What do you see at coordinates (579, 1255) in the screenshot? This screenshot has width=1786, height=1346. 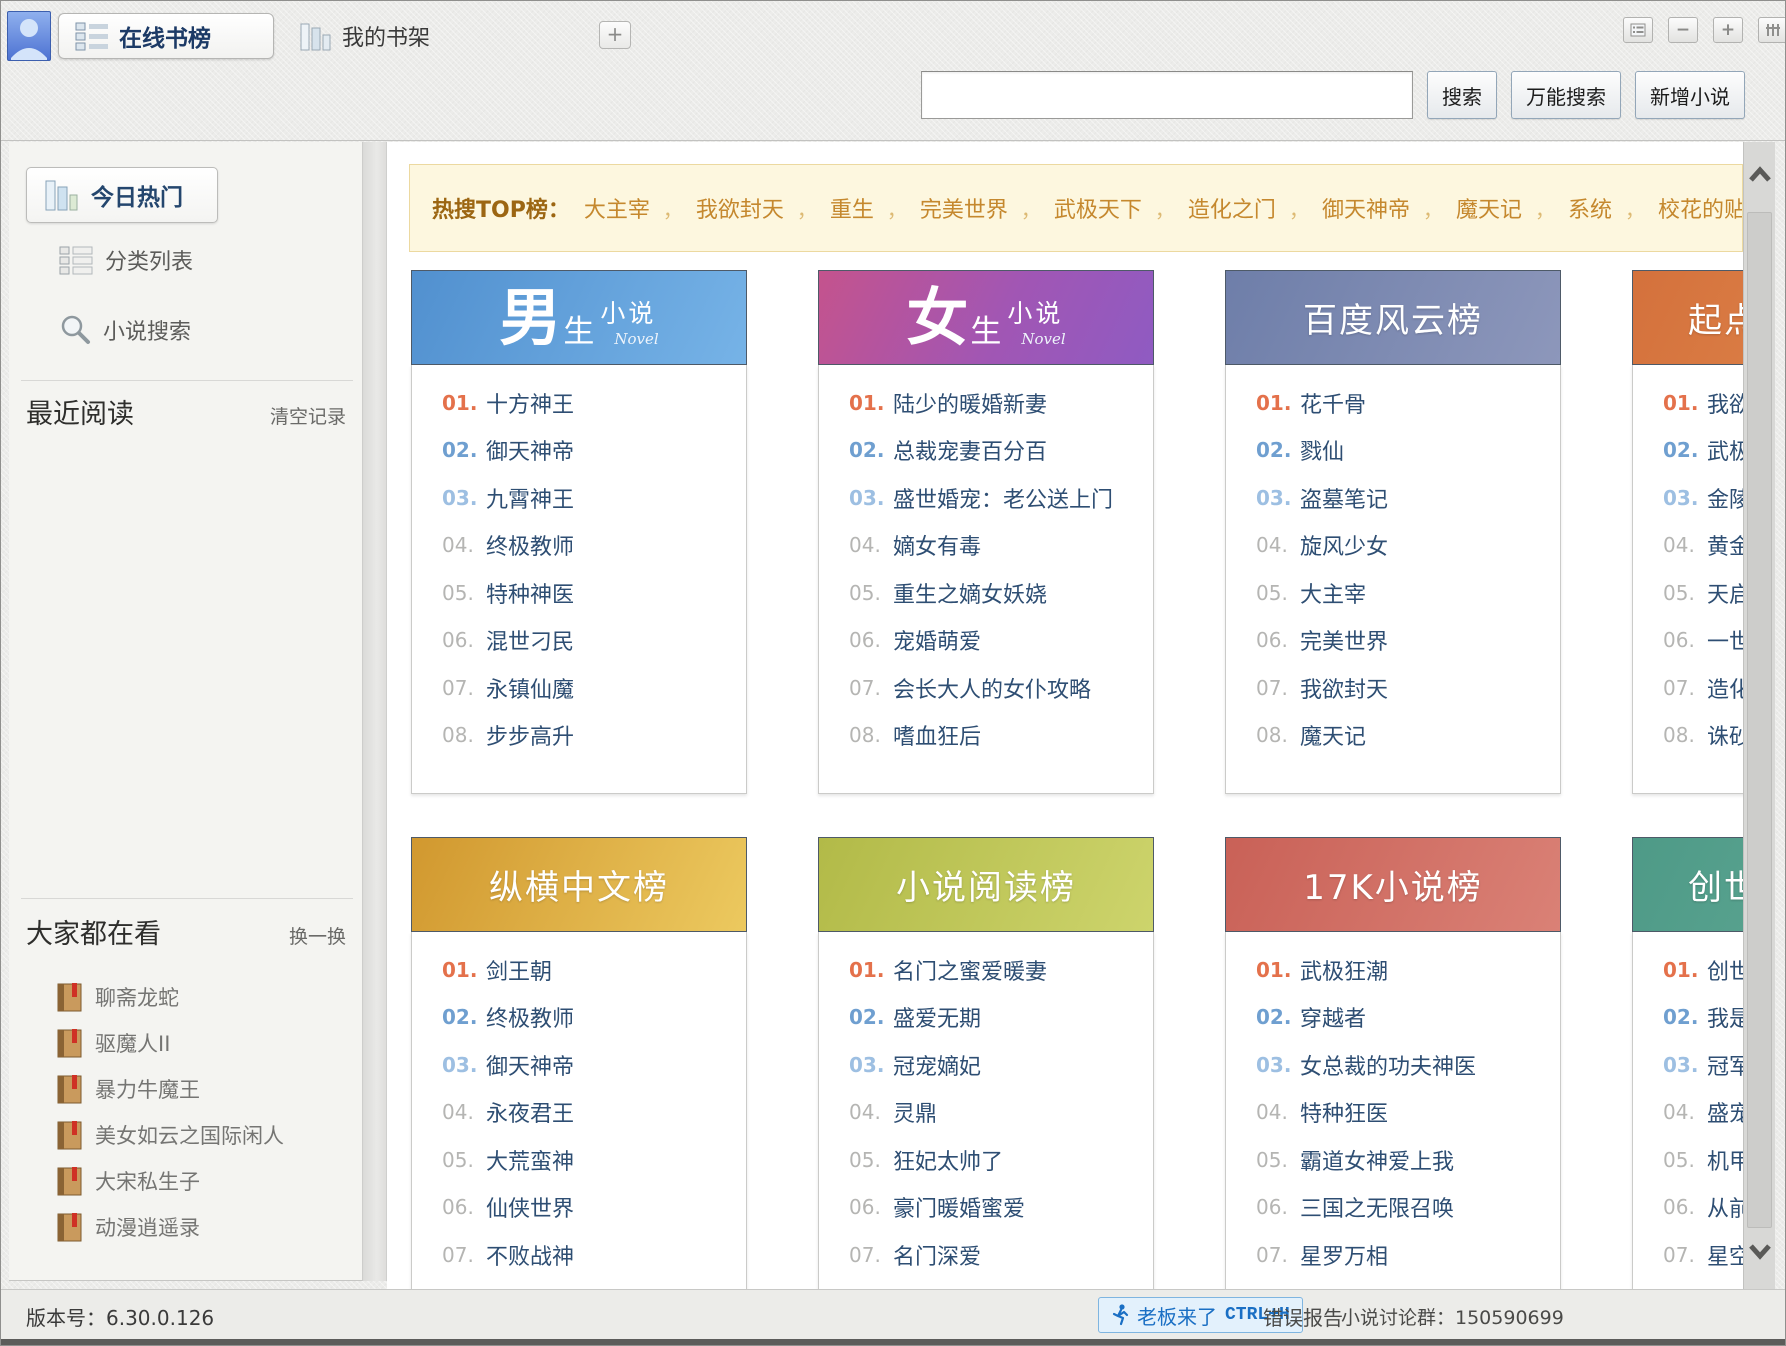 I see `ranking-item: 07. 不败战神` at bounding box center [579, 1255].